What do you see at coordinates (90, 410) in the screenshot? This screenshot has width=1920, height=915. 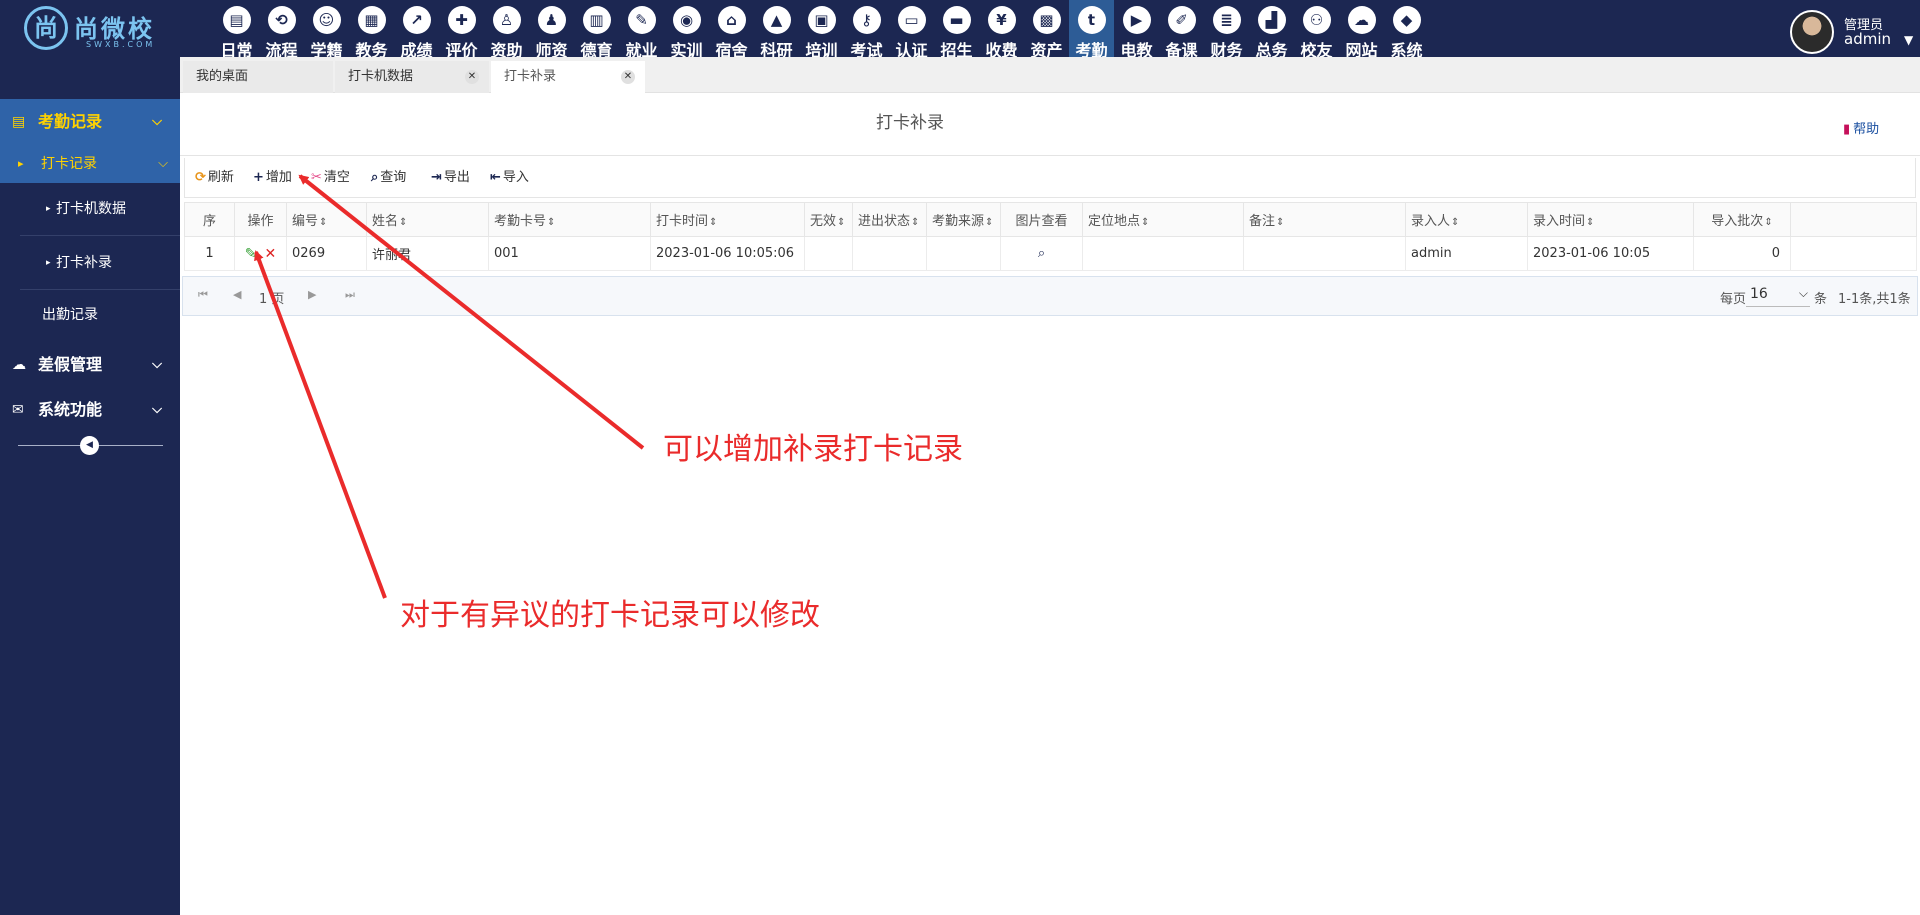 I see `sidebar-group-system-functions: ✉ 系统功能 ⌵` at bounding box center [90, 410].